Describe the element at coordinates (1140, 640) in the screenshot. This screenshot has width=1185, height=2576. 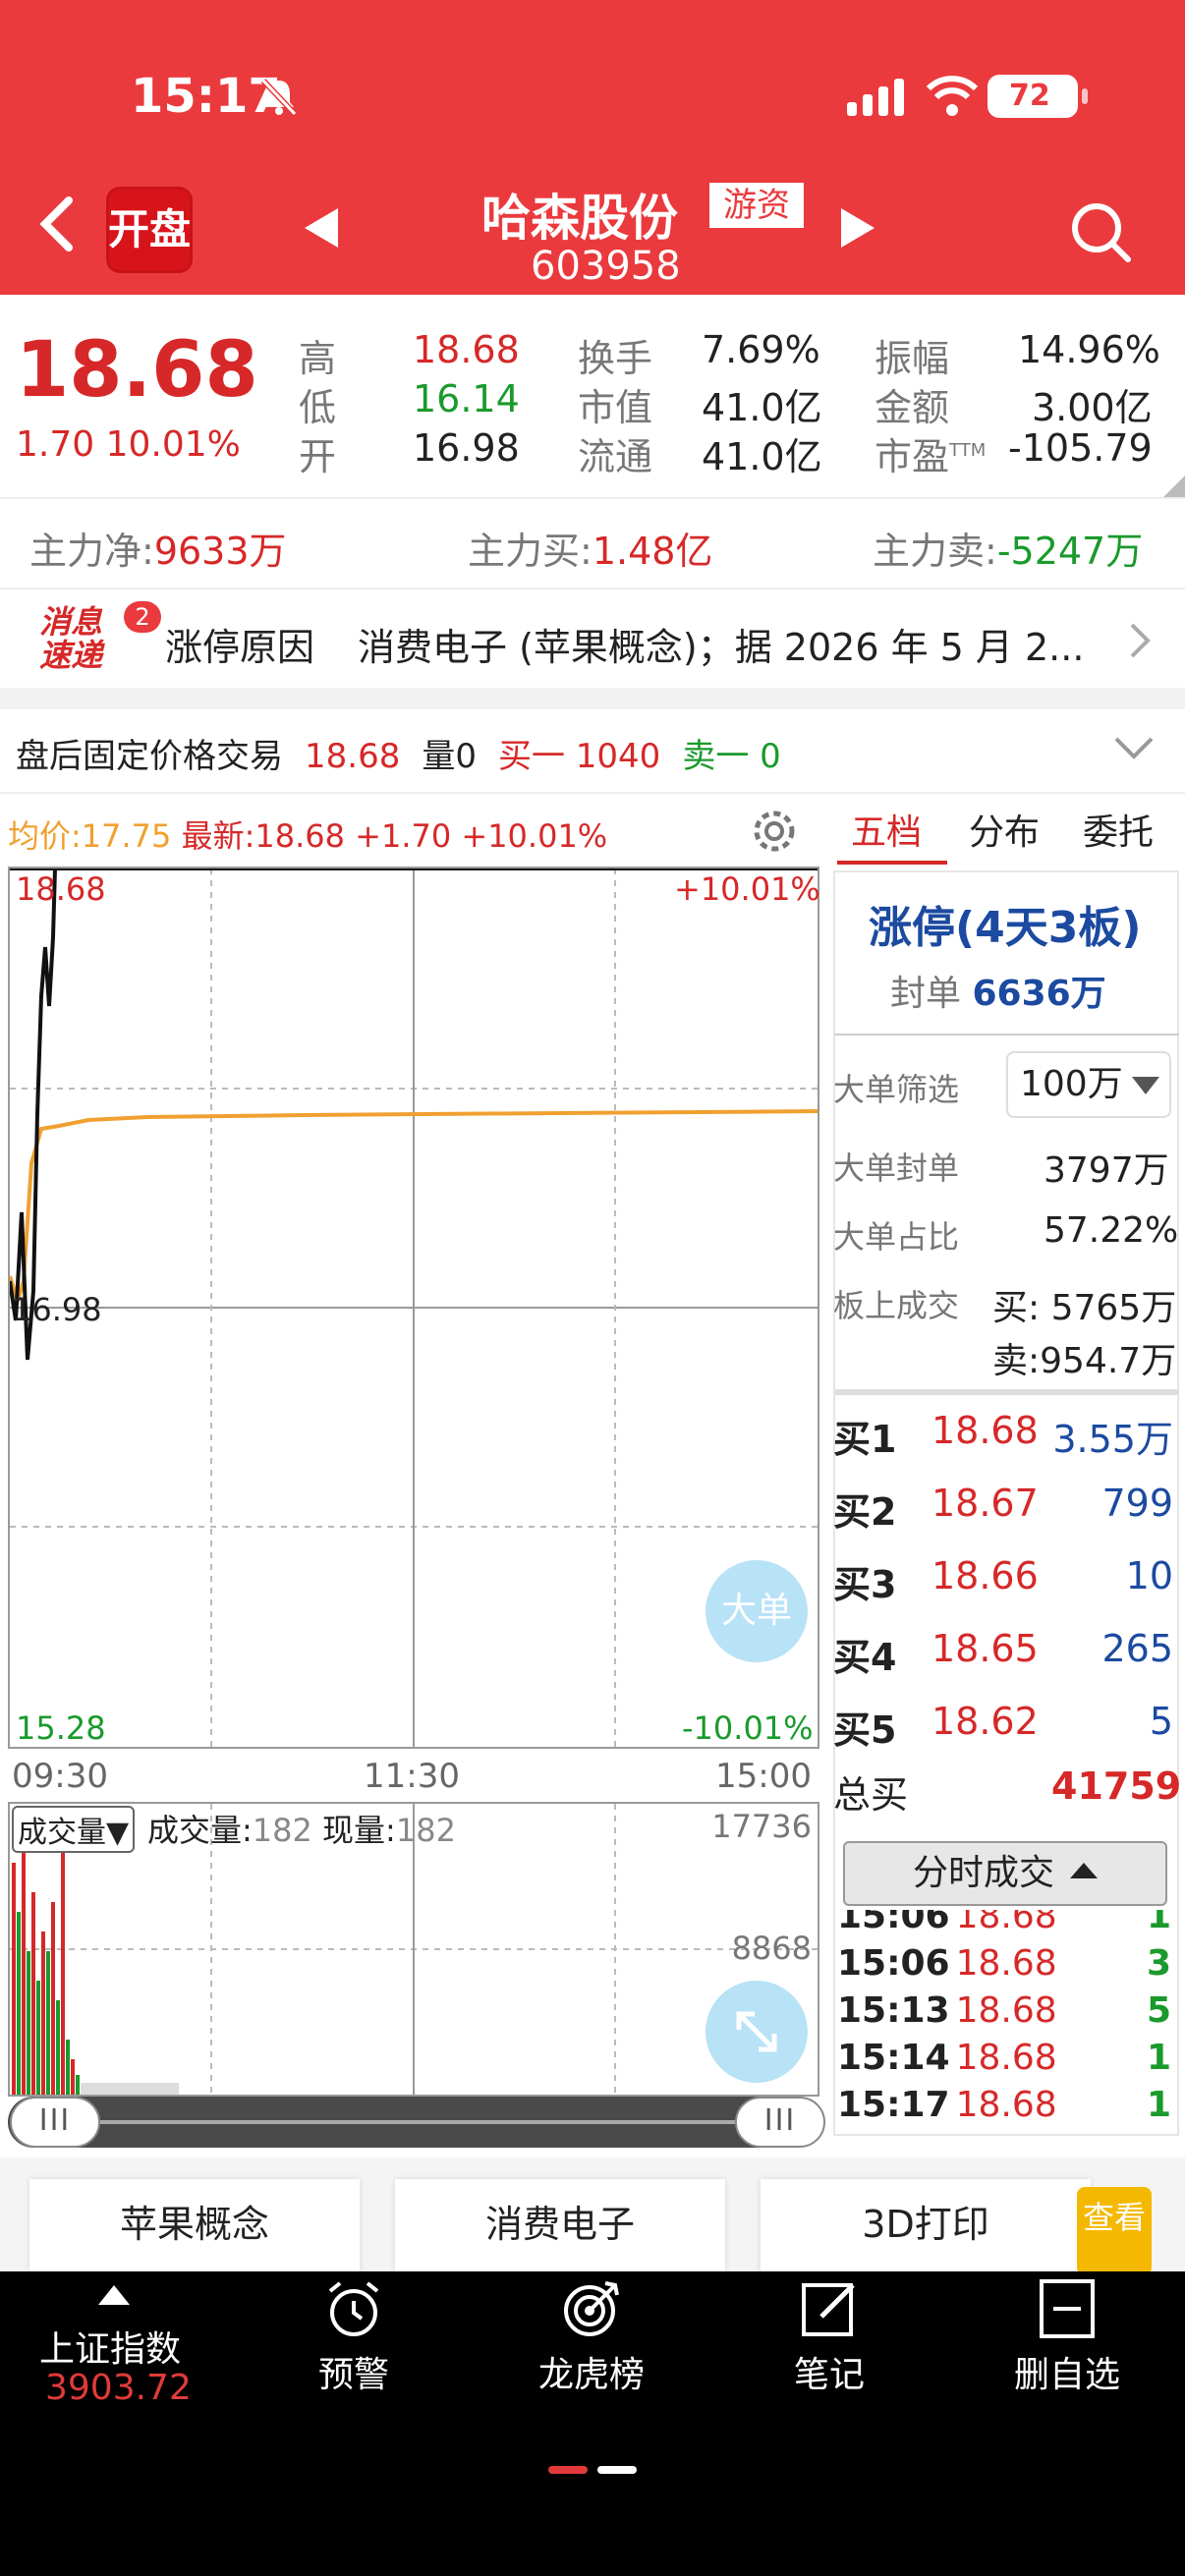
I see `chevron-right-icon` at that location.